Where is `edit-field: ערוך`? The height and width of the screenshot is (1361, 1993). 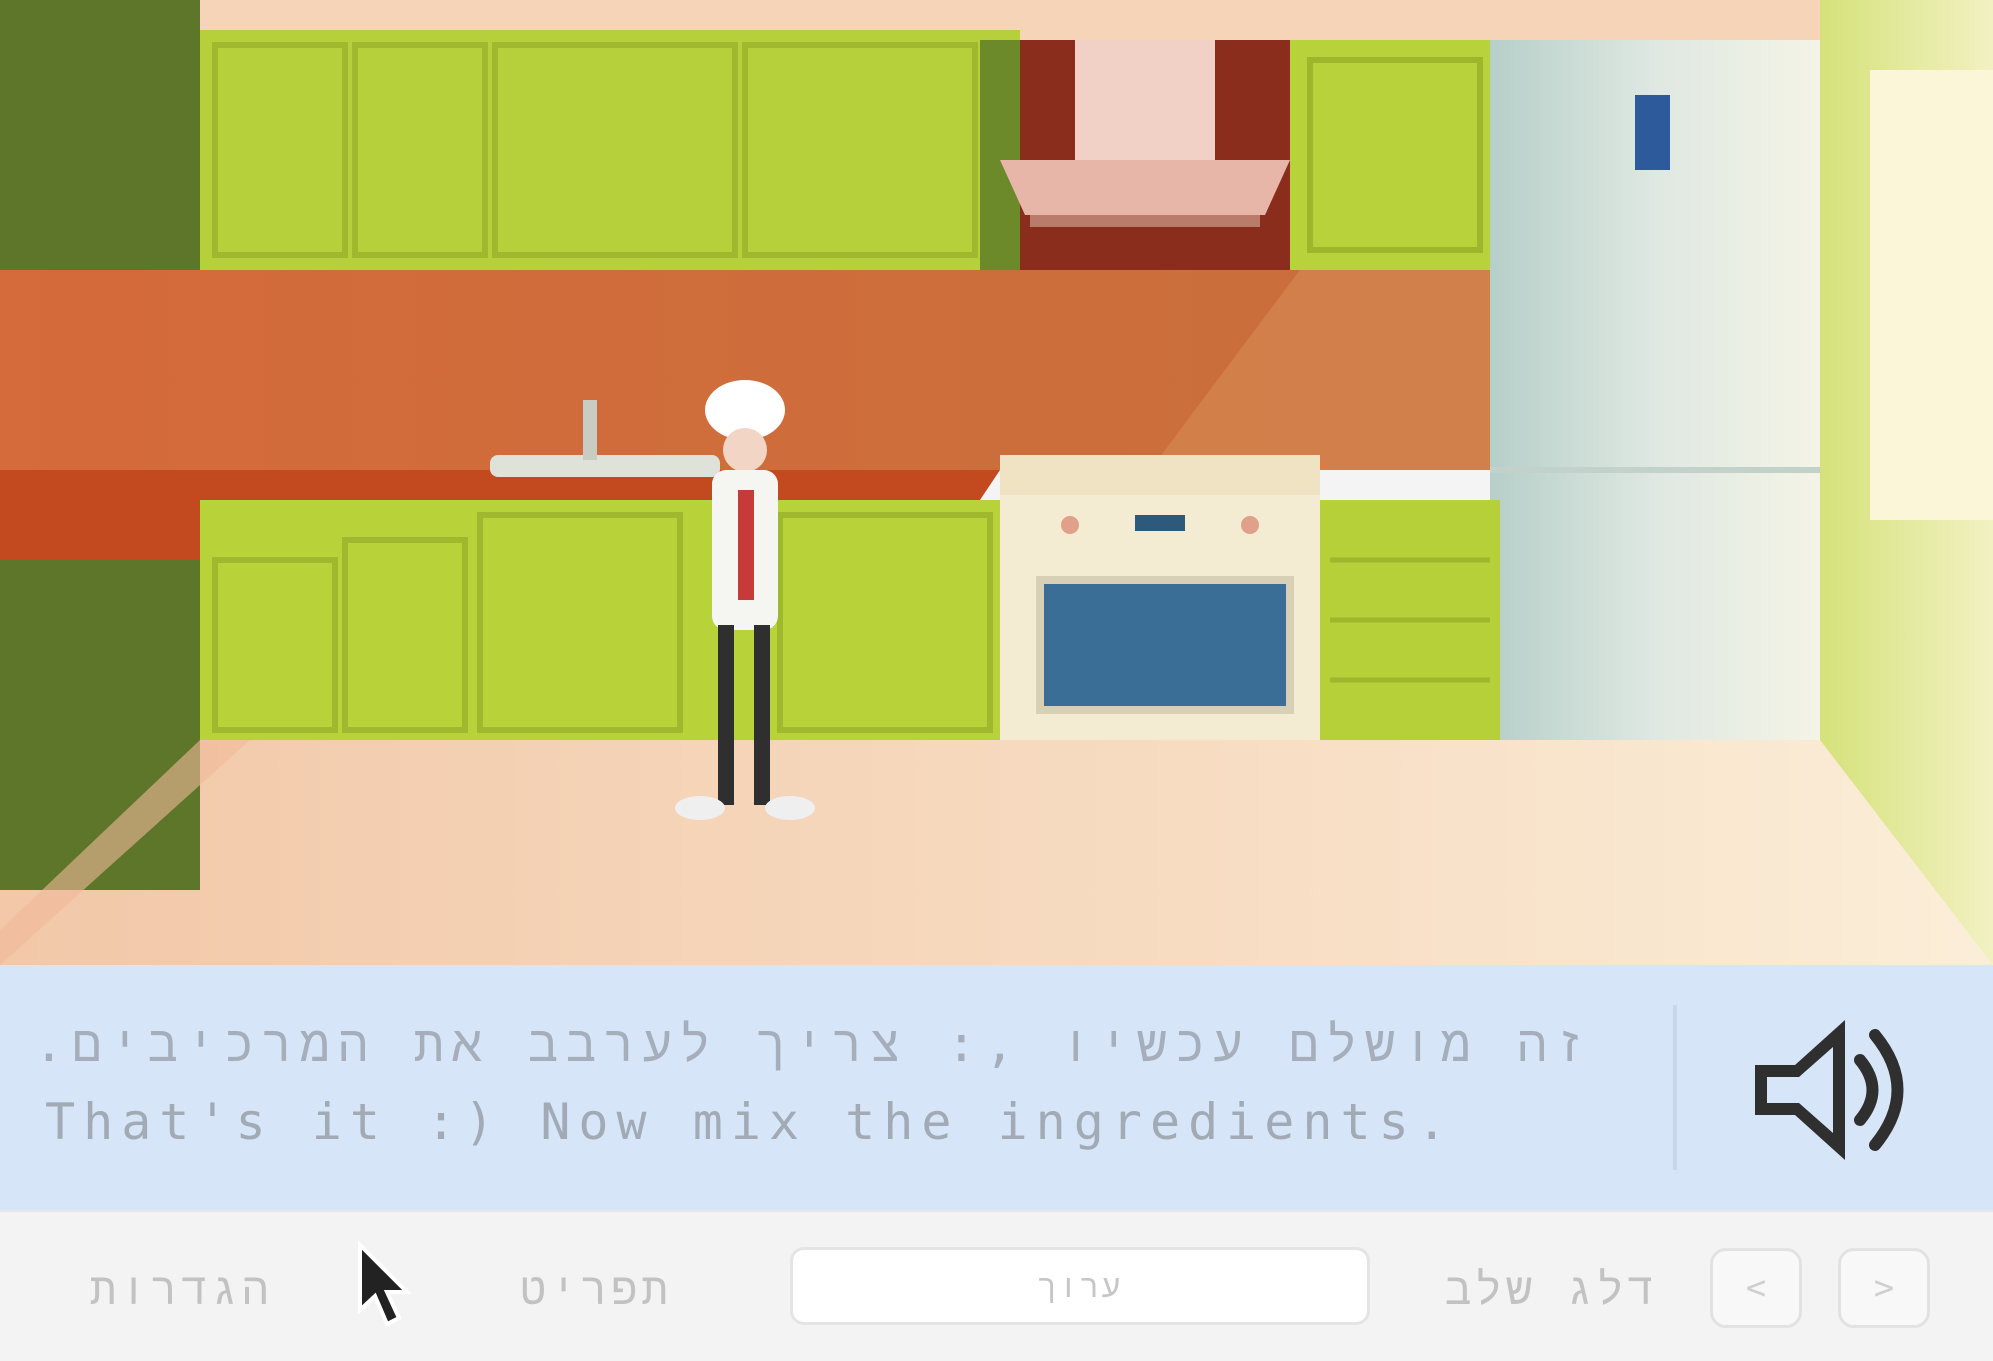 edit-field: ערוך is located at coordinates (1080, 1286).